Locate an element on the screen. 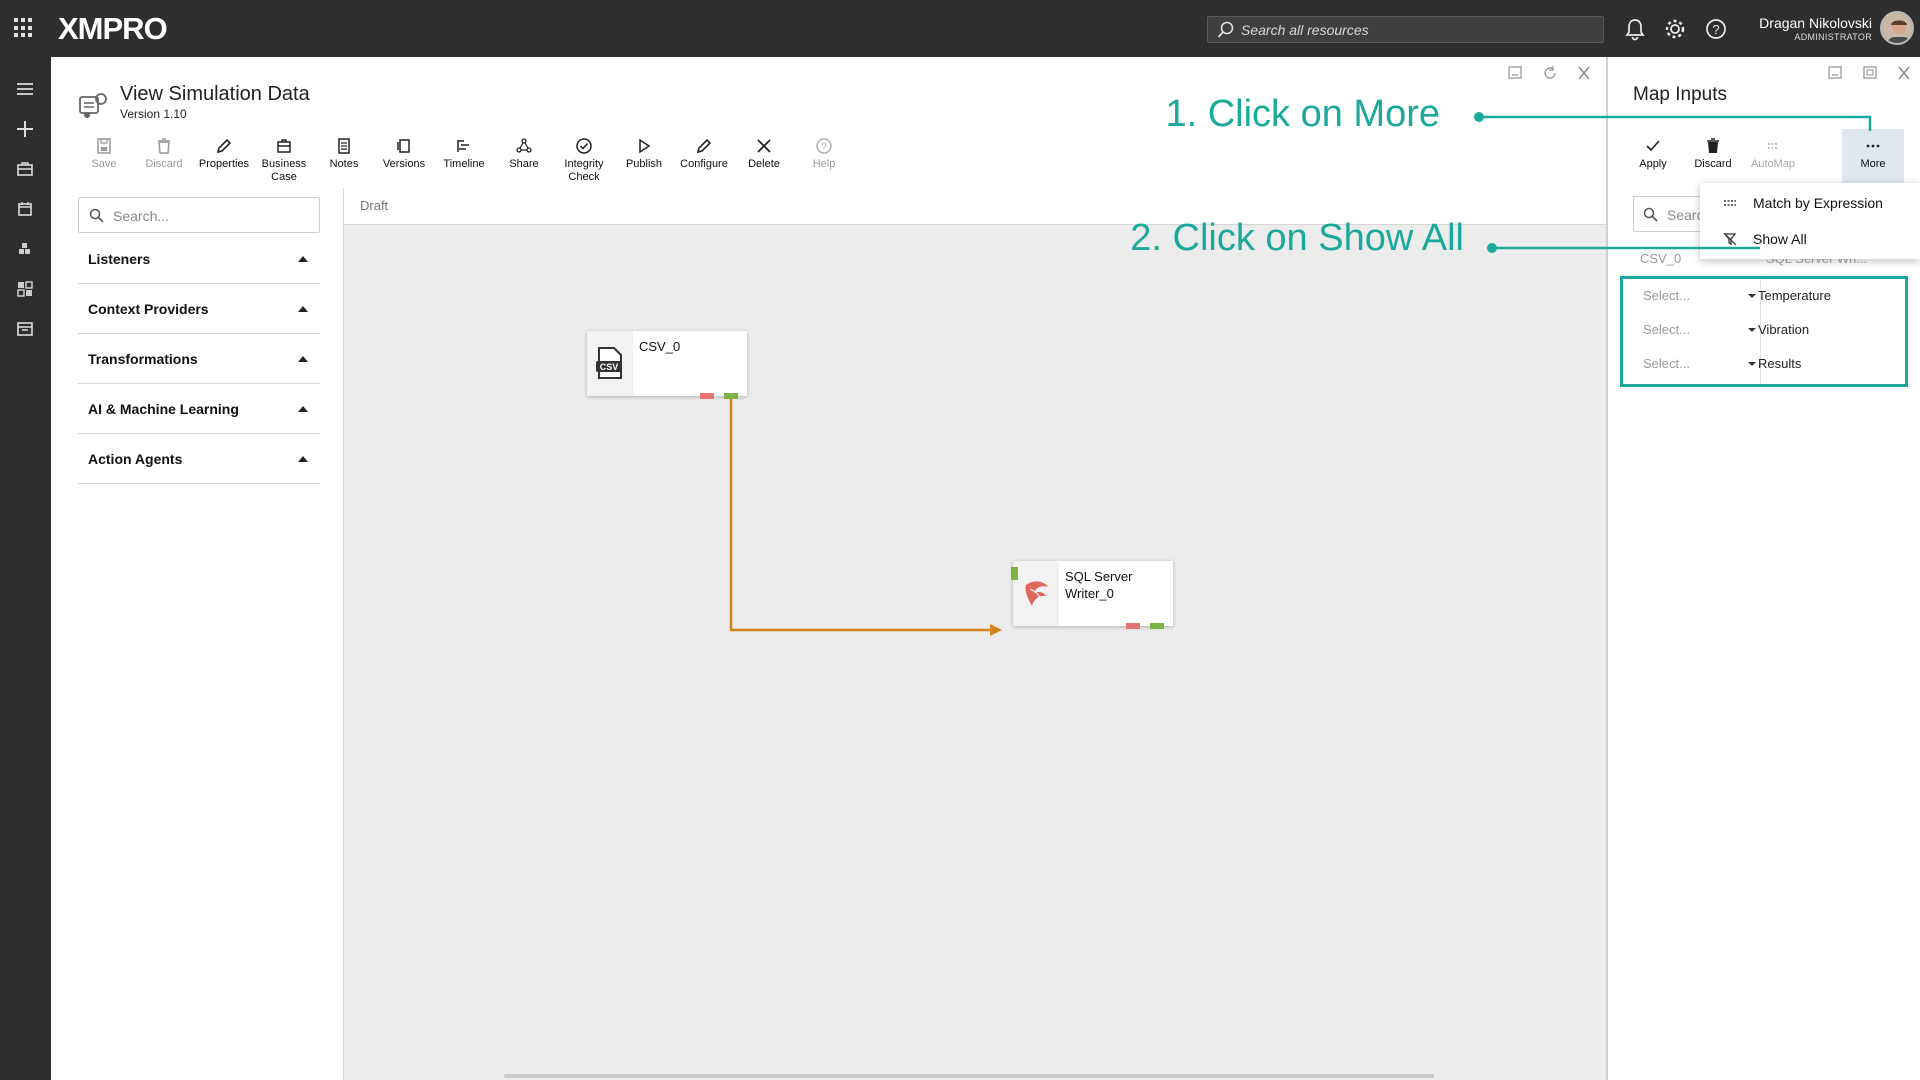 This screenshot has height=1080, width=1920. annotation-layer is located at coordinates (1673, 182).